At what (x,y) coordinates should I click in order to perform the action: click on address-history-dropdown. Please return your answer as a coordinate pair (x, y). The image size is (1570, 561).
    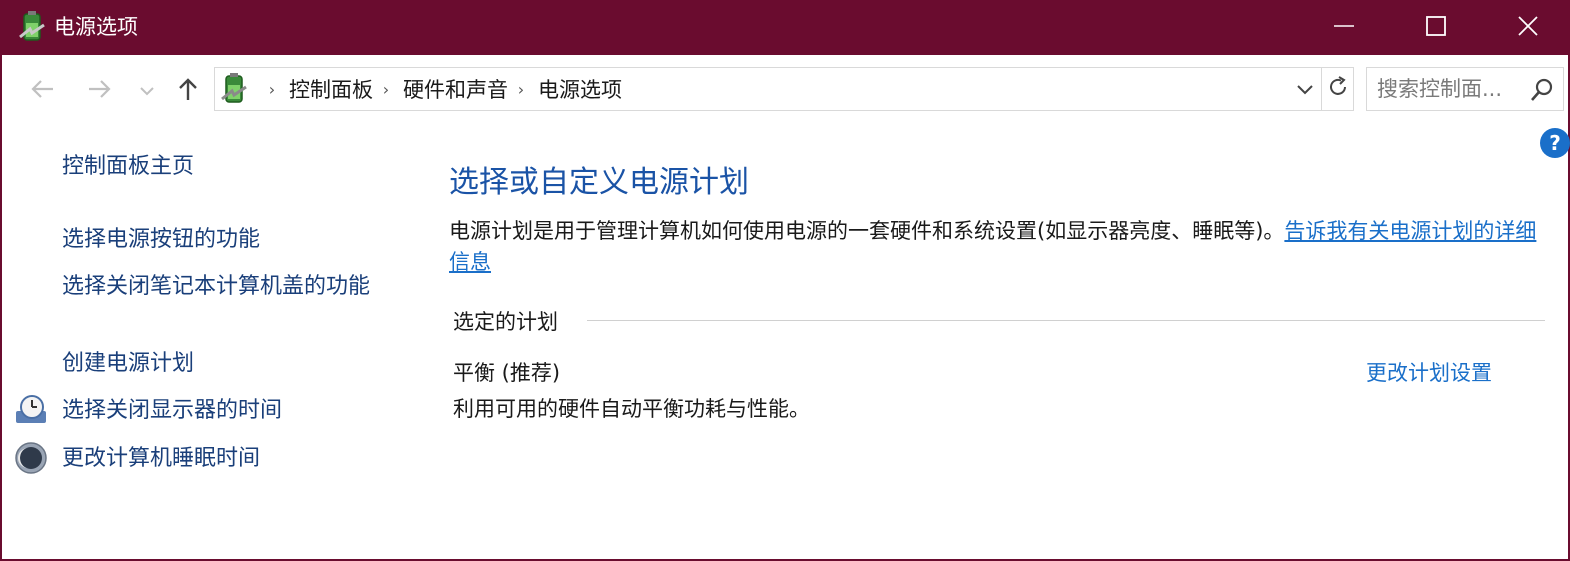
    Looking at the image, I should click on (1305, 89).